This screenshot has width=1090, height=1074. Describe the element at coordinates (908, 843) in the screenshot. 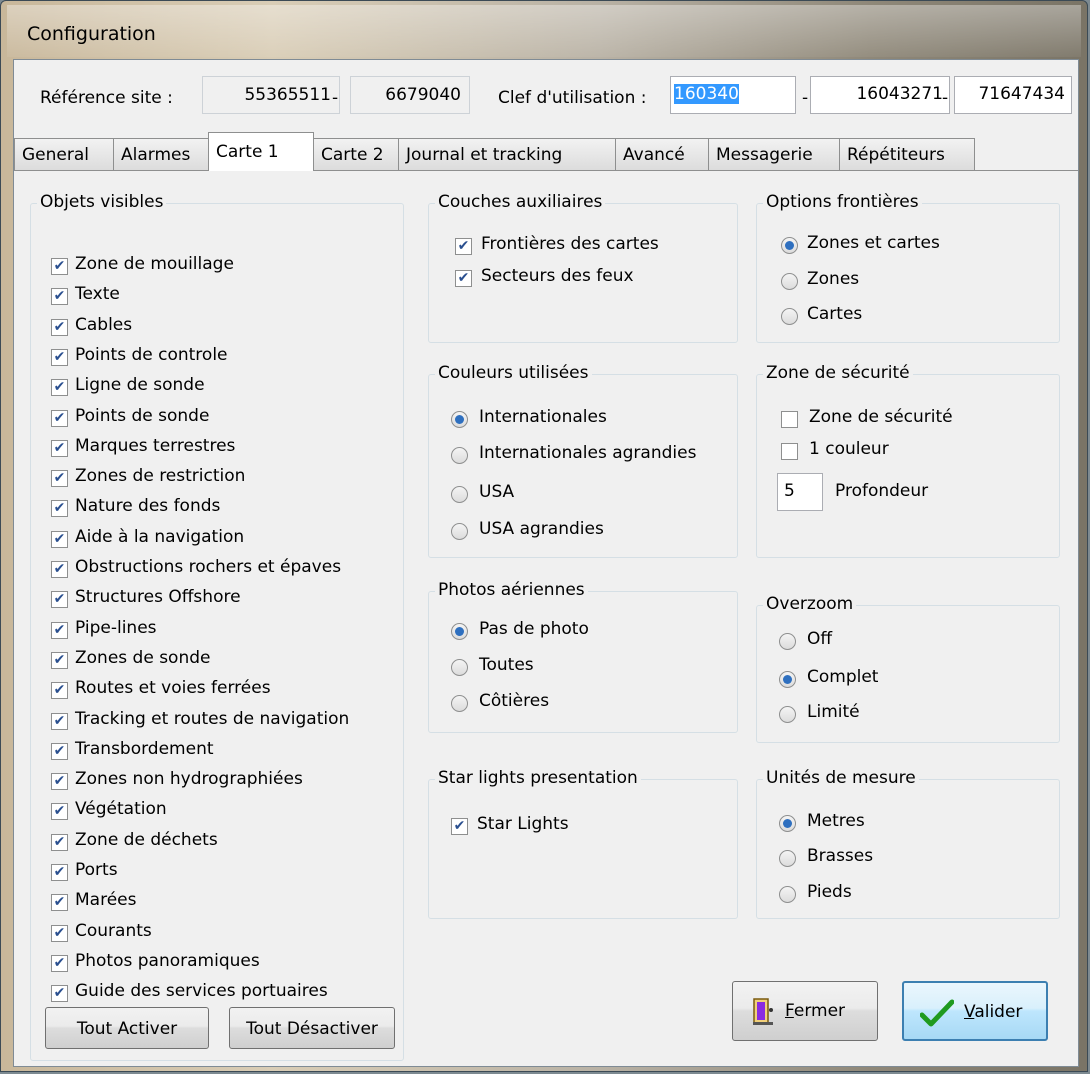

I see `units-group: Unités de mesure Metres Brasses Pieds` at that location.